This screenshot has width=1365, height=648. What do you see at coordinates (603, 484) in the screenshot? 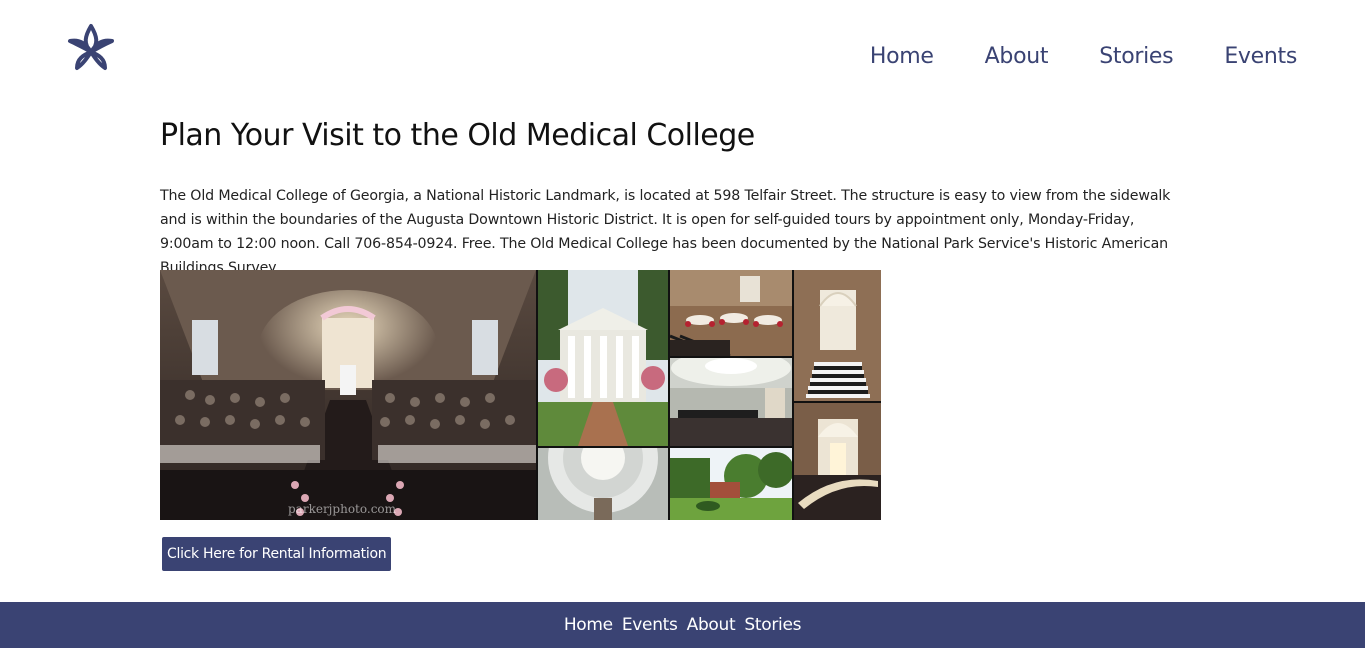
I see `dome-interior-photo` at bounding box center [603, 484].